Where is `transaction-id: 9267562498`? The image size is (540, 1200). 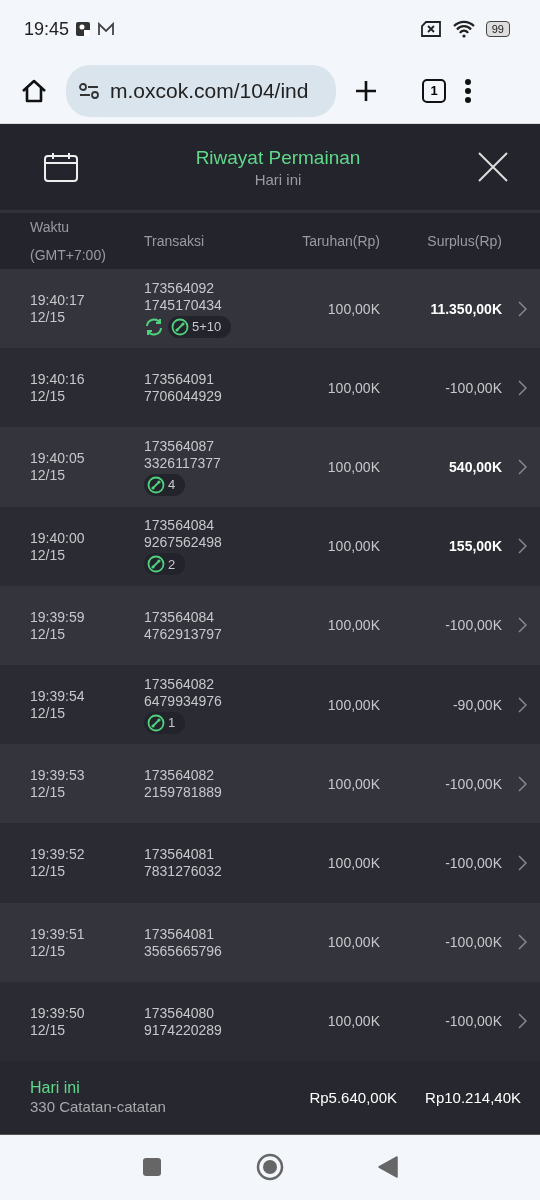
transaction-id: 9267562498 is located at coordinates (183, 542).